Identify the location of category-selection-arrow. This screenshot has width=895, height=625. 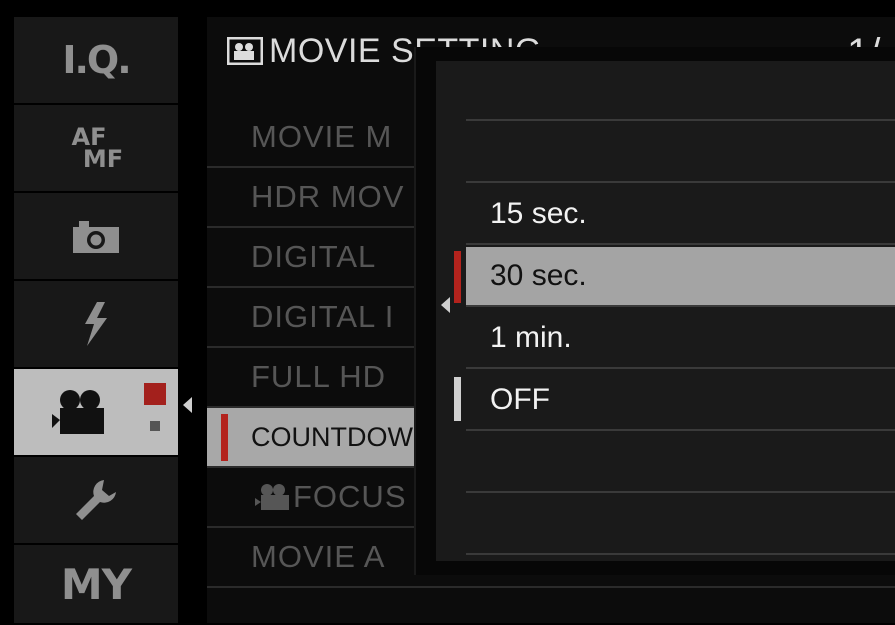
(187, 405).